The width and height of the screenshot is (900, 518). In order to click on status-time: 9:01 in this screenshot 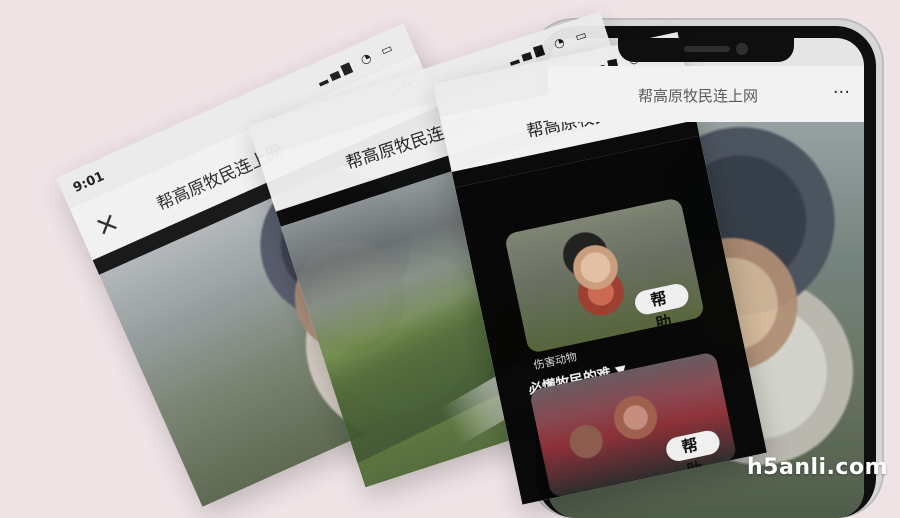, I will do `click(89, 182)`.